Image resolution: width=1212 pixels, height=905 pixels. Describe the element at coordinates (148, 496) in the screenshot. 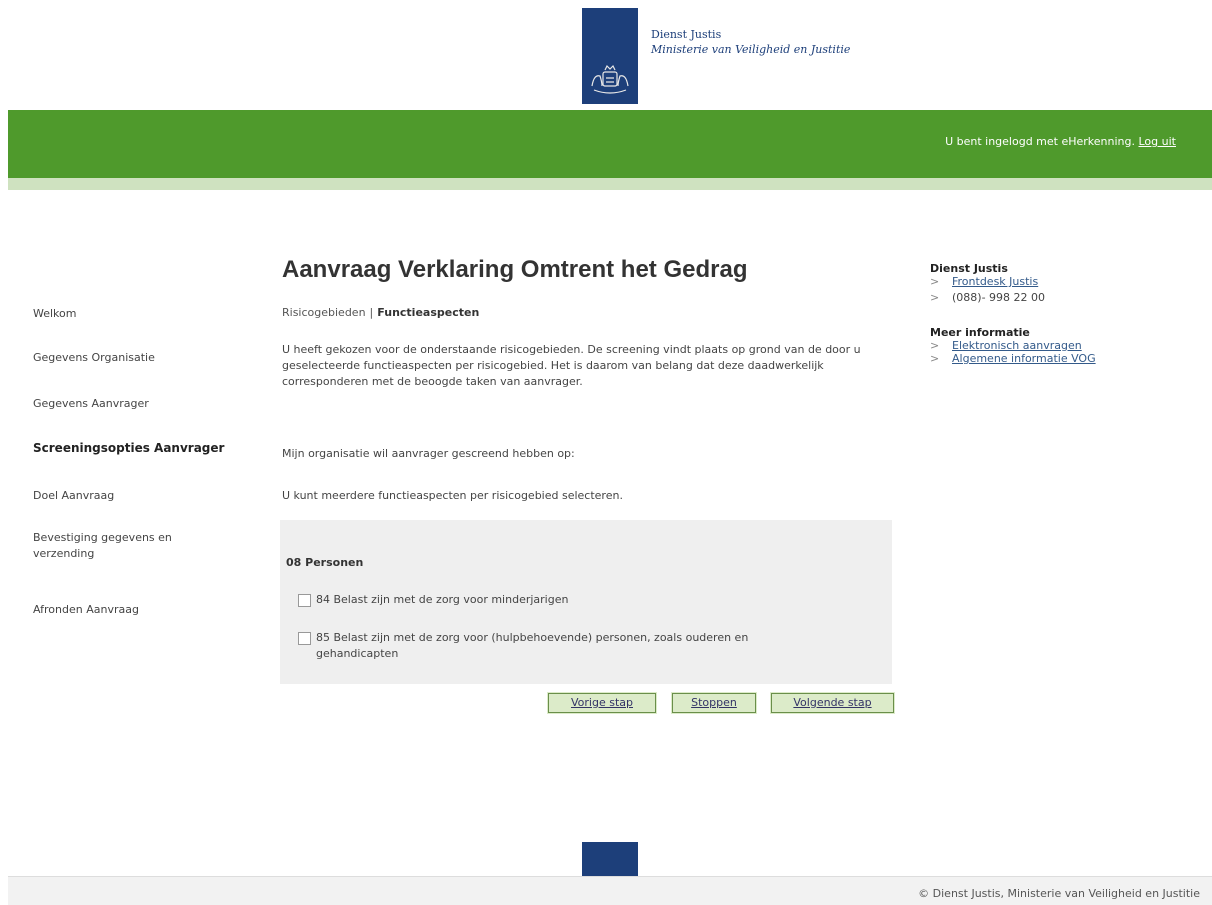

I see `sidebar-item-doel-aanvraag: Doel Aanvraag` at that location.